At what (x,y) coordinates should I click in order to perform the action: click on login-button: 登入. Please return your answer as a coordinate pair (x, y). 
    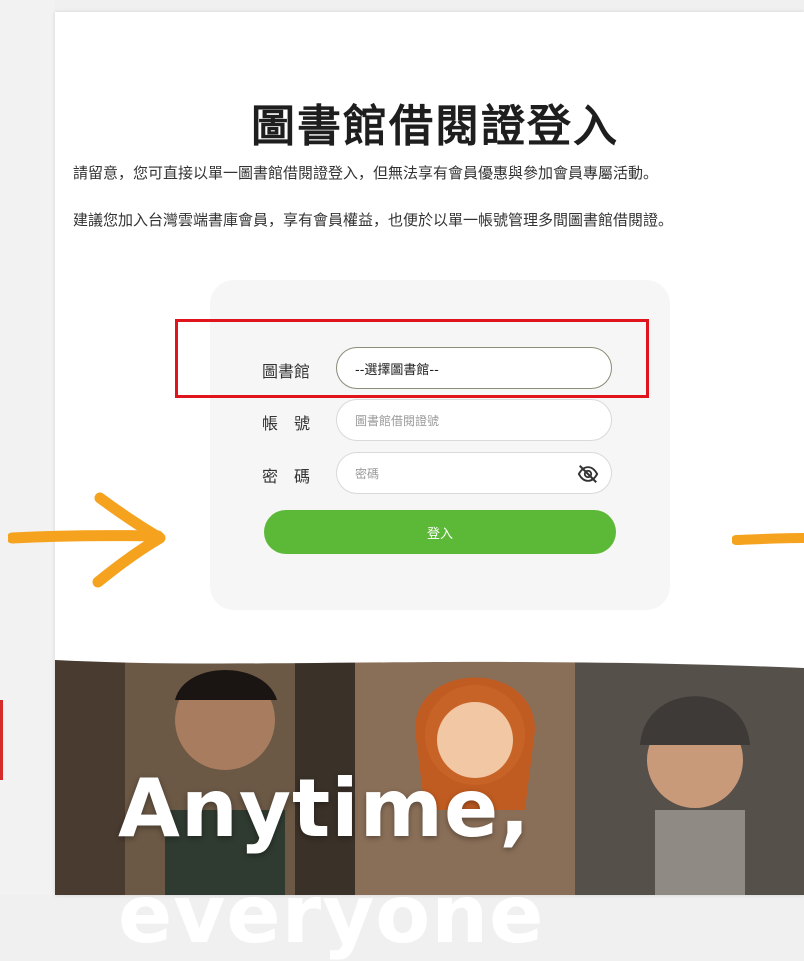
    Looking at the image, I should click on (440, 532).